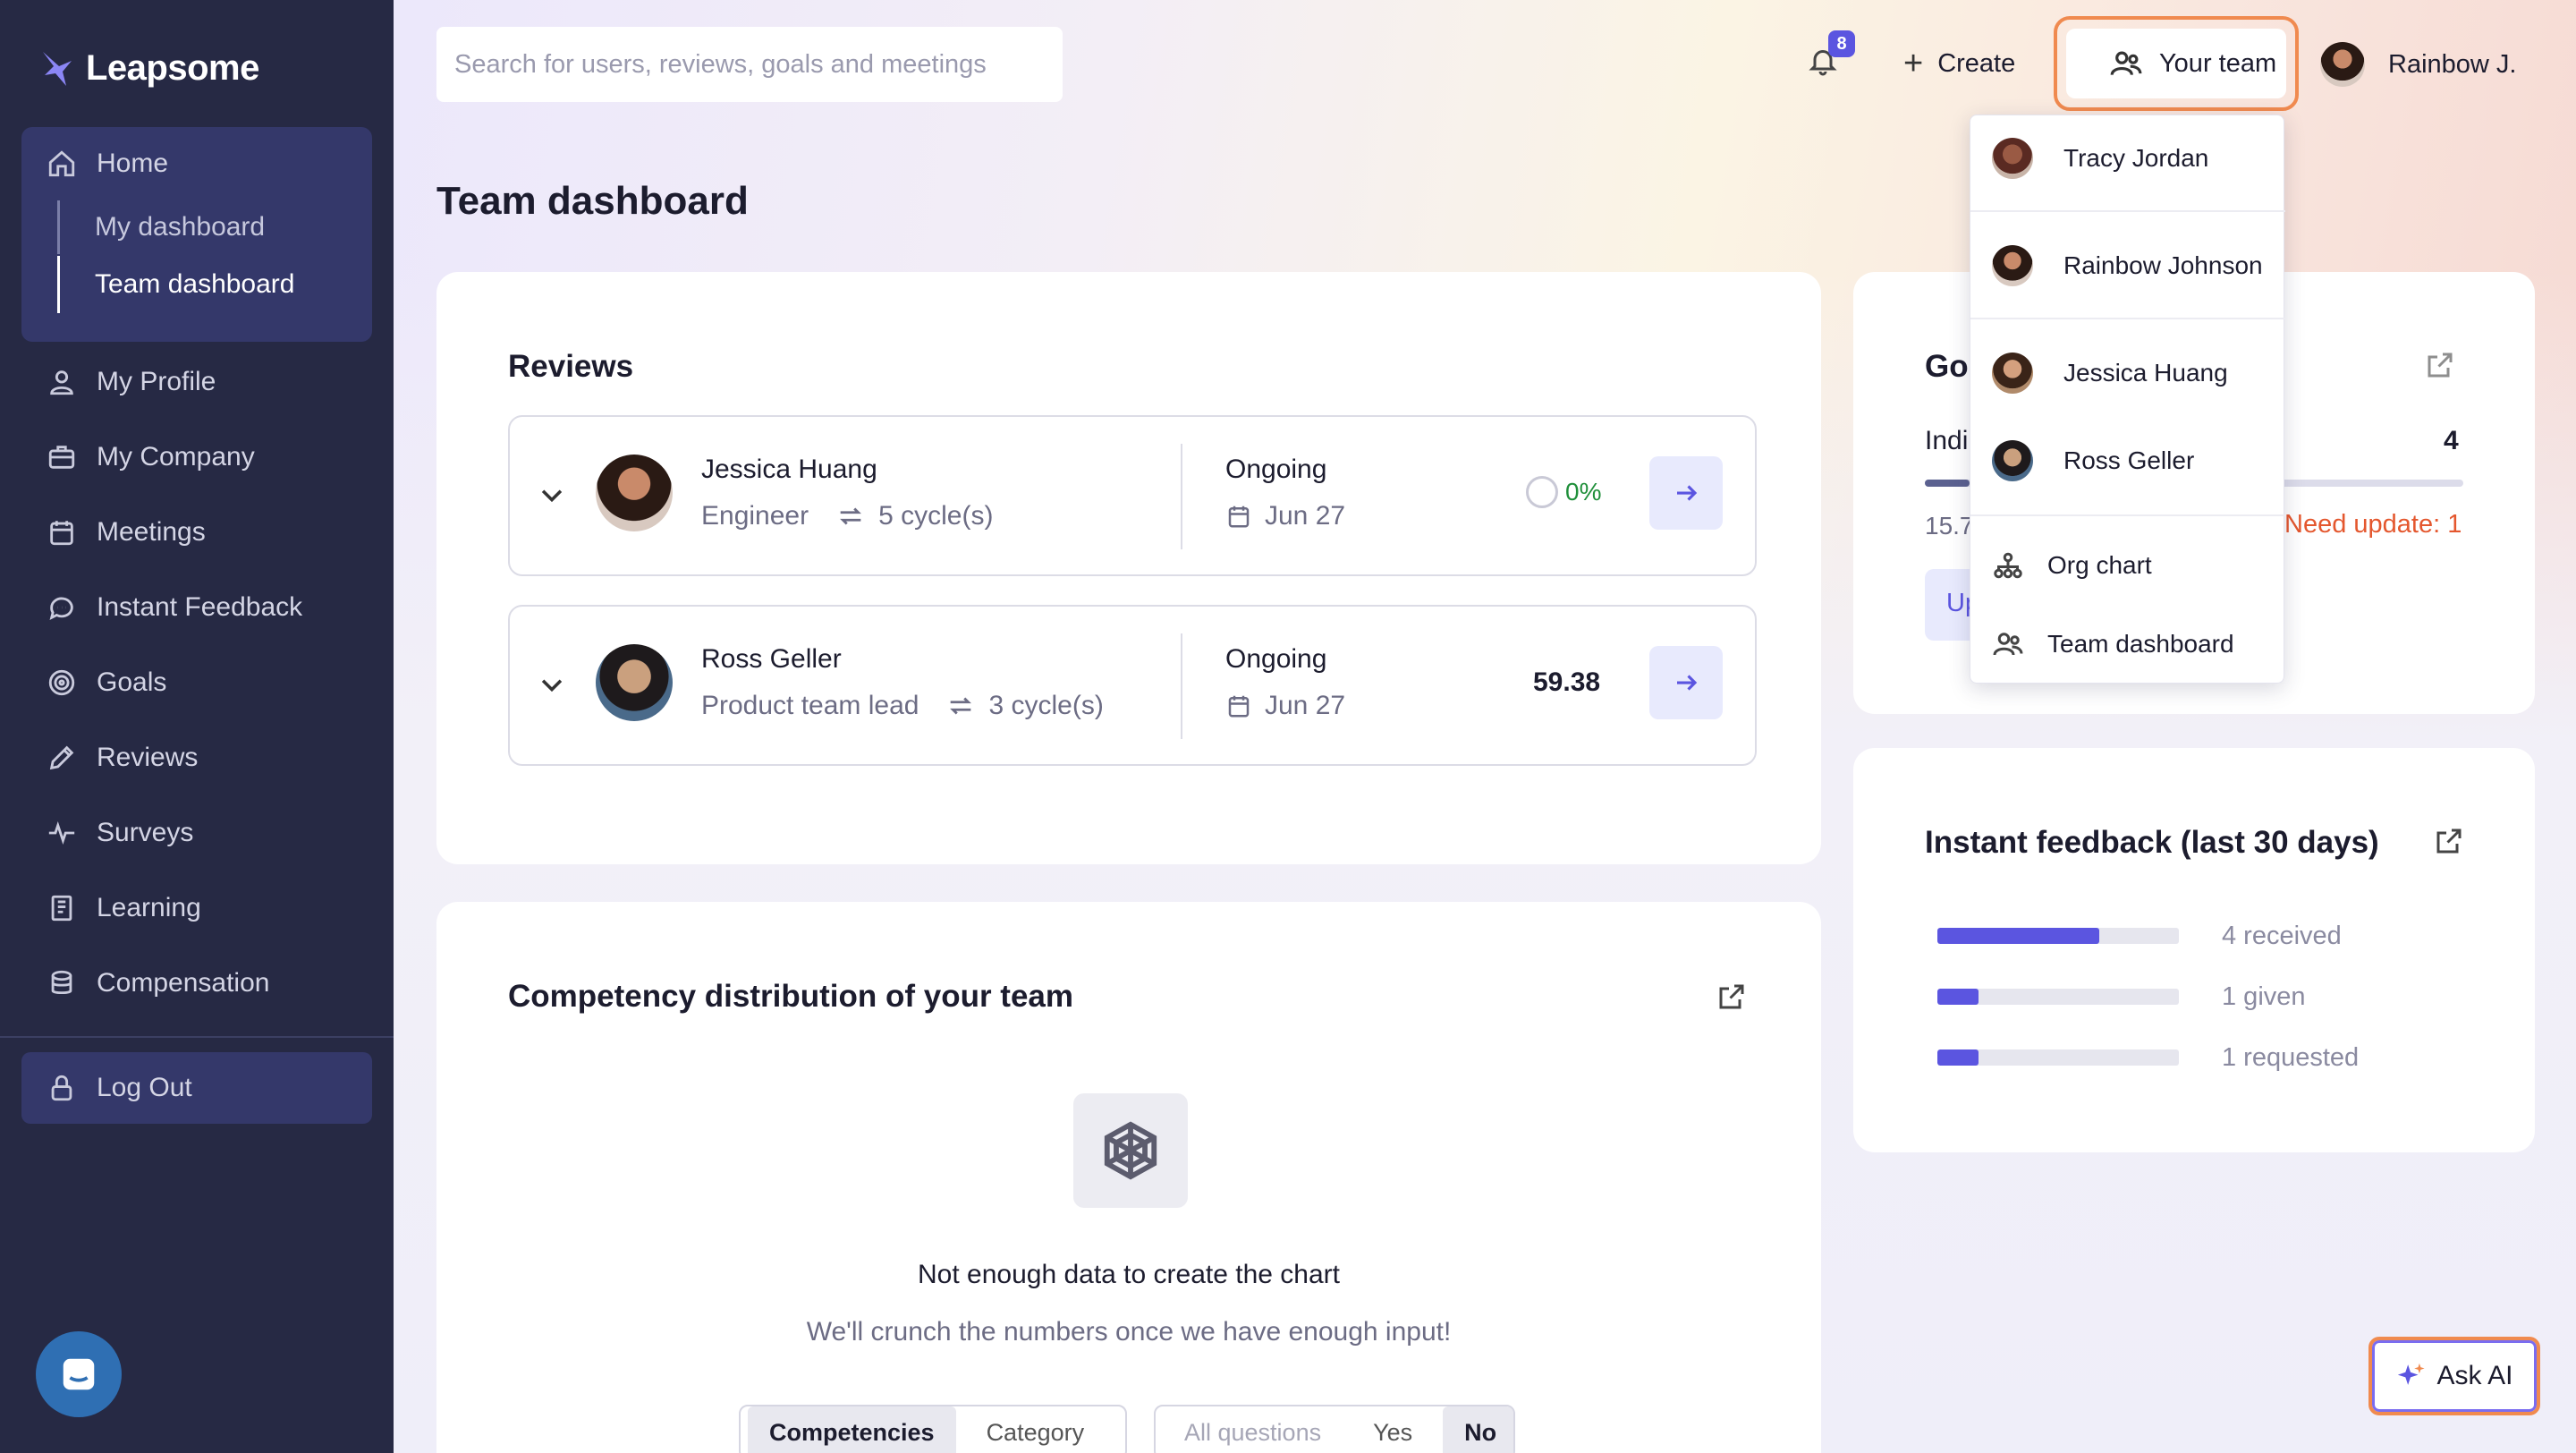  Describe the element at coordinates (771, 659) in the screenshot. I see `reviewee-name: Ross Geller` at that location.